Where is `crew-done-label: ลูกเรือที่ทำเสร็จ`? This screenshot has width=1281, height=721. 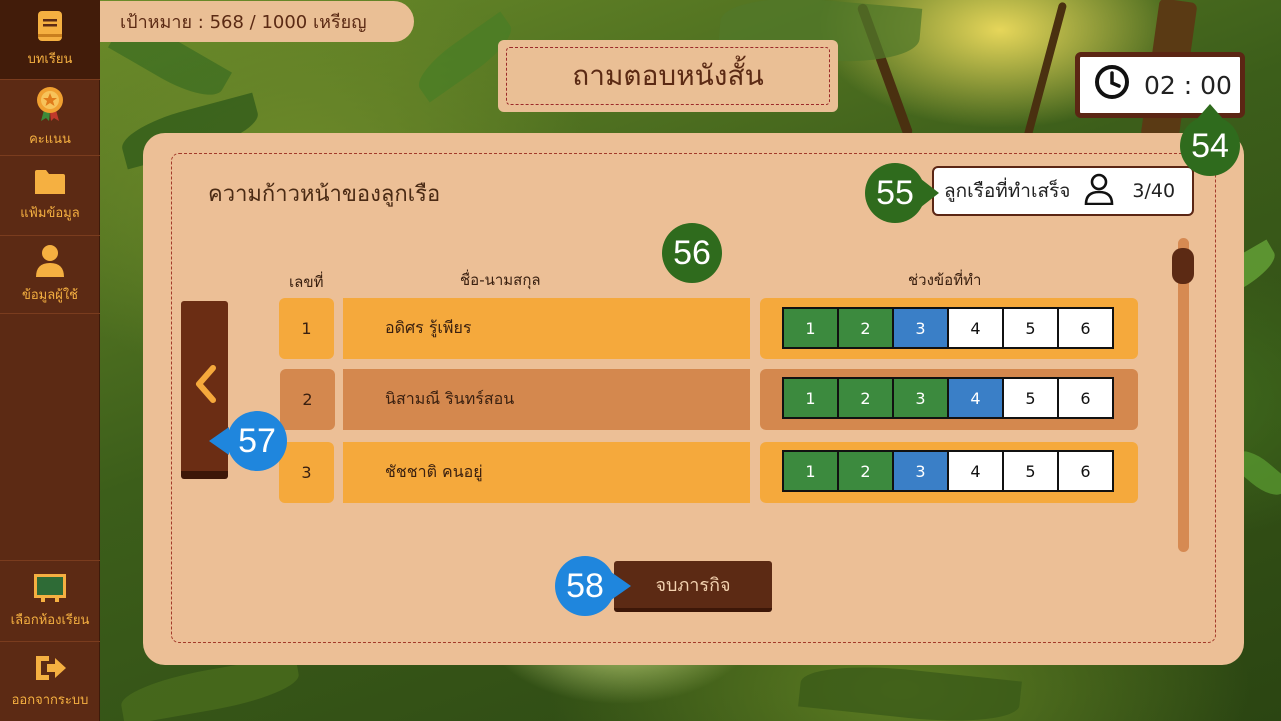 crew-done-label: ลูกเรือที่ทำเสร็จ is located at coordinates (1007, 191).